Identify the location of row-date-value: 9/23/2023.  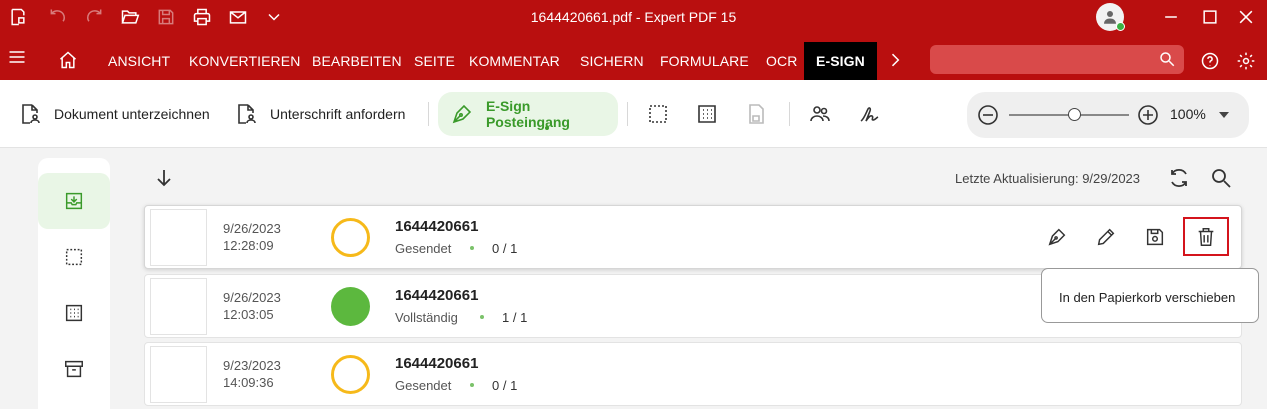
(252, 365).